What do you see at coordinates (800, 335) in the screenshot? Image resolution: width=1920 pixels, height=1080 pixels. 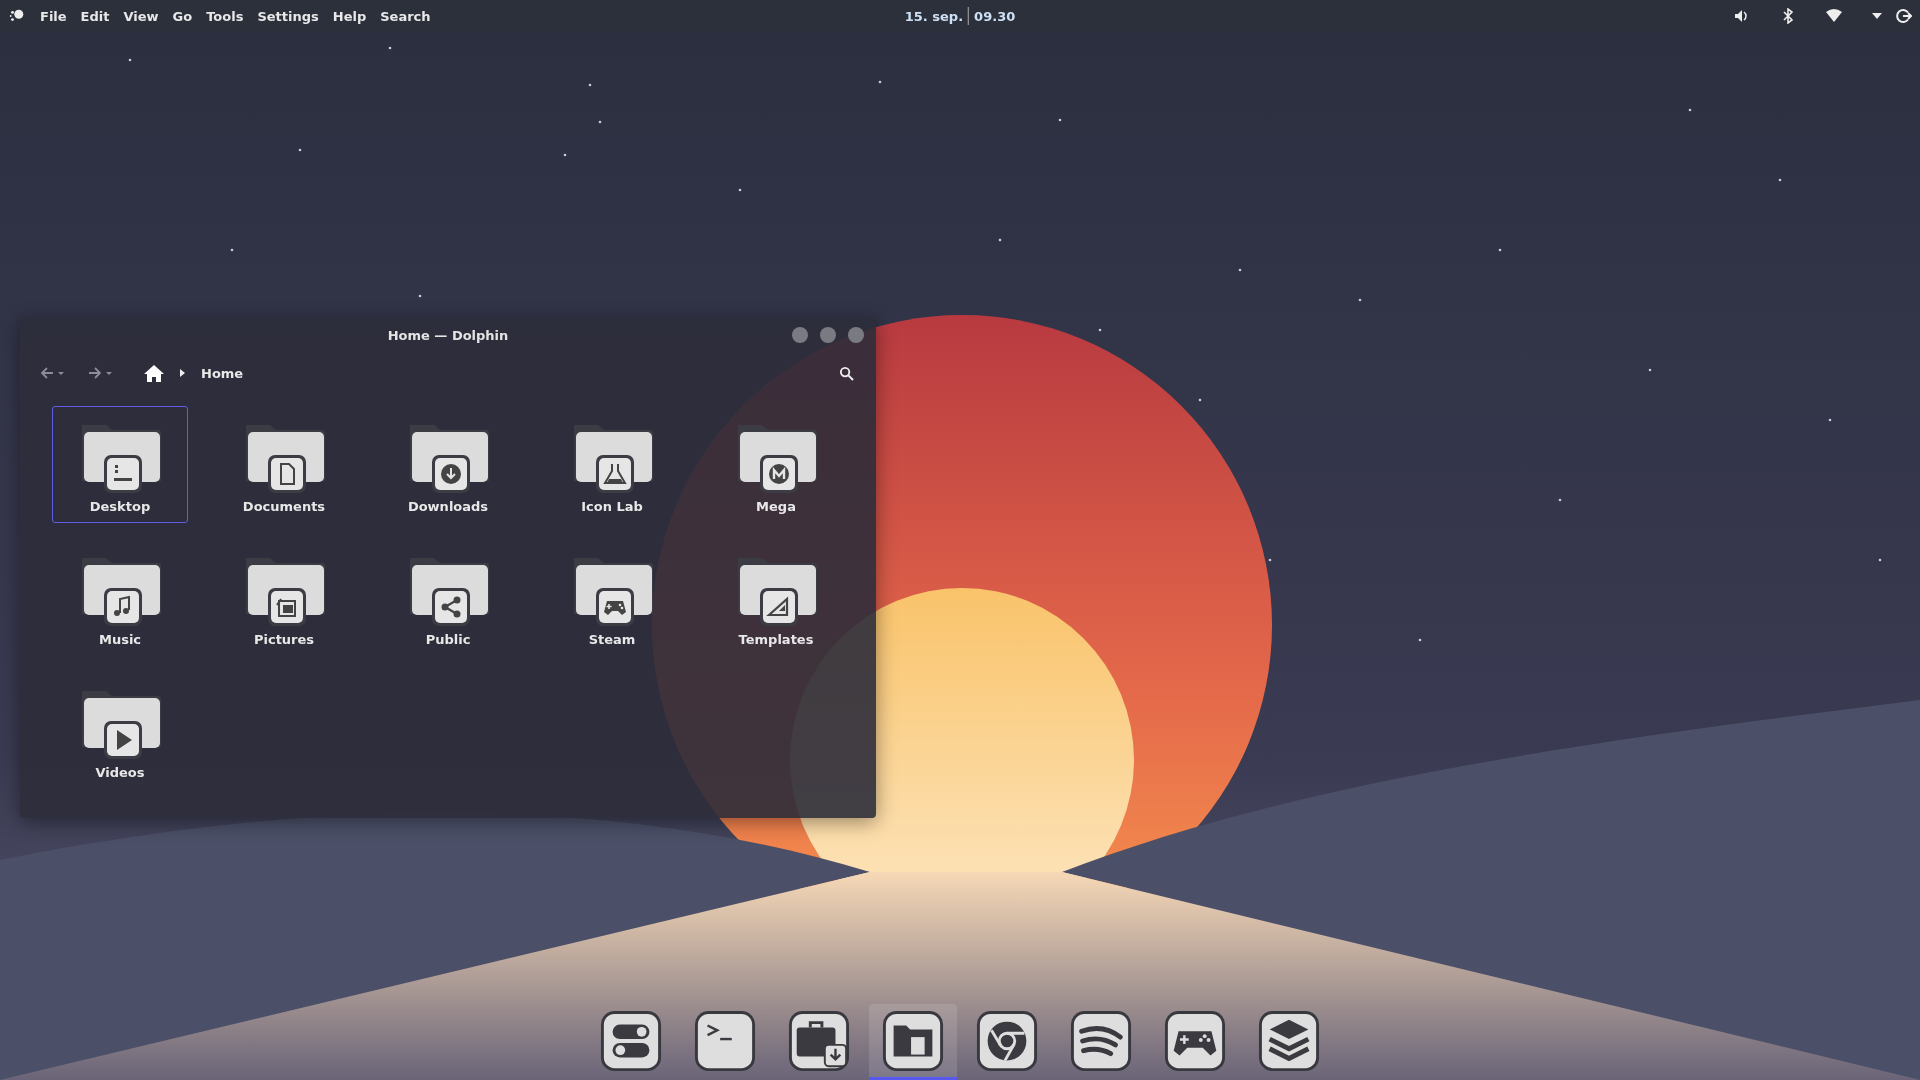 I see `minimize-button` at bounding box center [800, 335].